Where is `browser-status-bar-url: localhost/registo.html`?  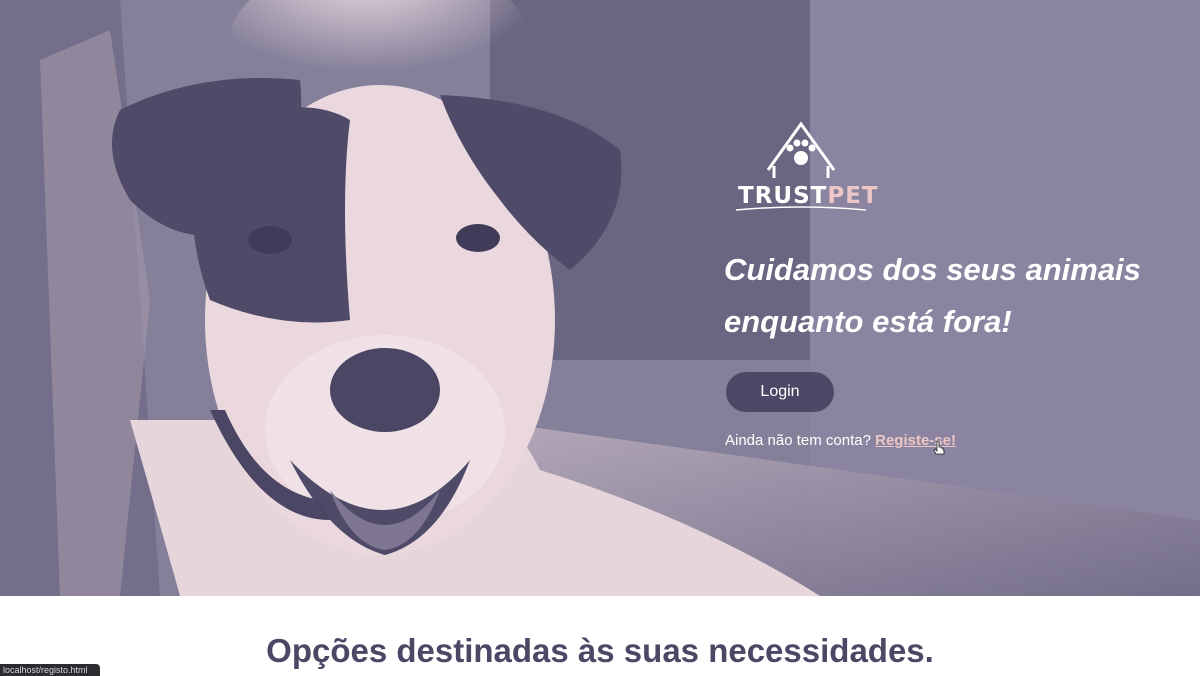
browser-status-bar-url: localhost/registo.html is located at coordinates (50, 670).